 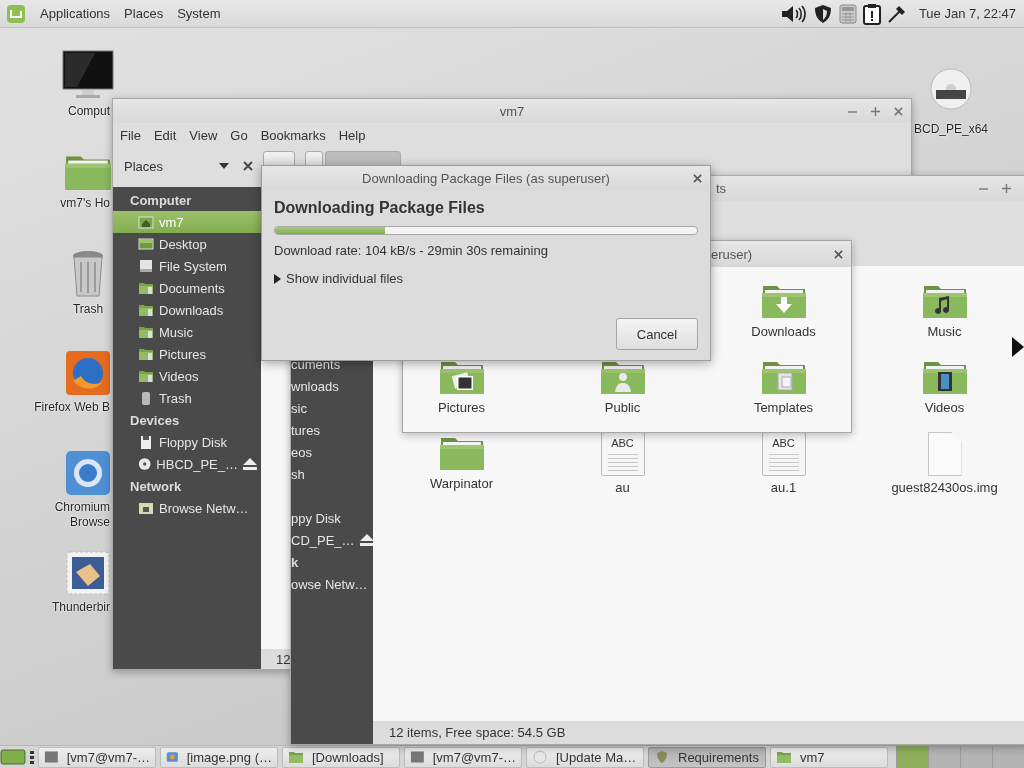 I want to click on clipboard-icon, so click(x=871, y=13).